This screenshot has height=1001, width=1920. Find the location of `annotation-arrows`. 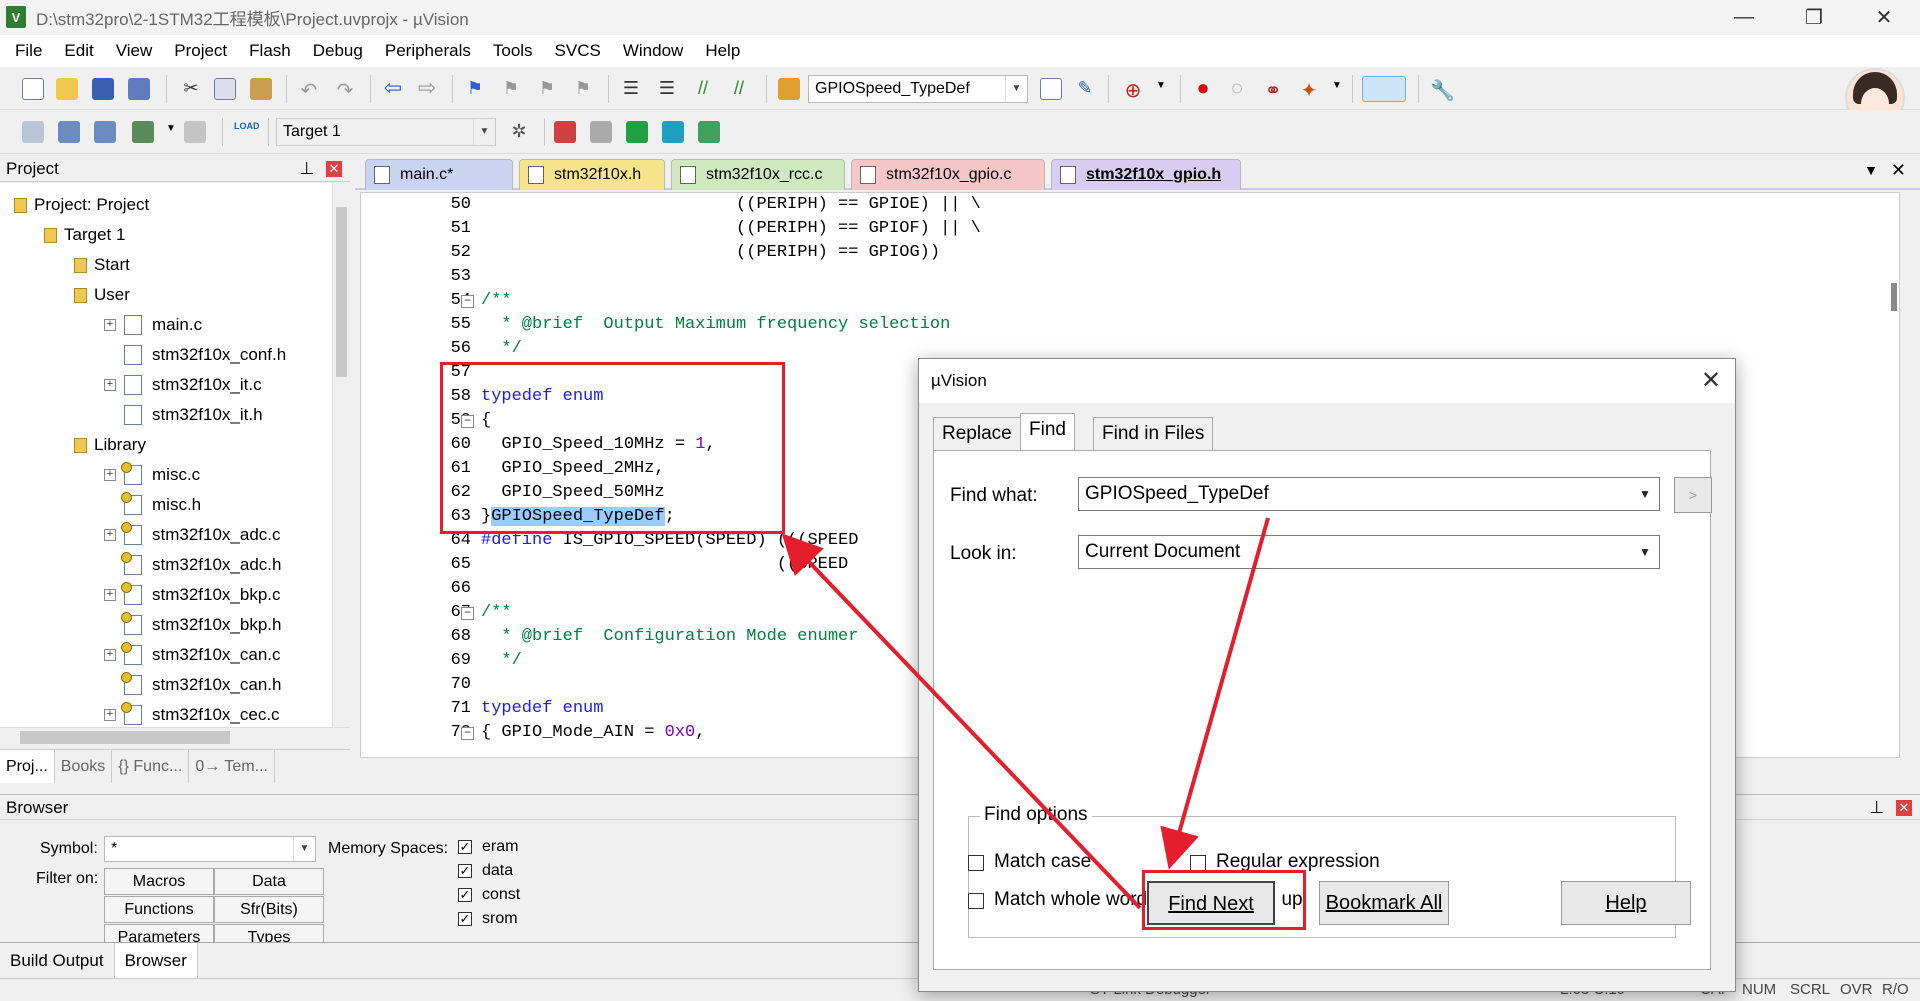

annotation-arrows is located at coordinates (1025, 713).